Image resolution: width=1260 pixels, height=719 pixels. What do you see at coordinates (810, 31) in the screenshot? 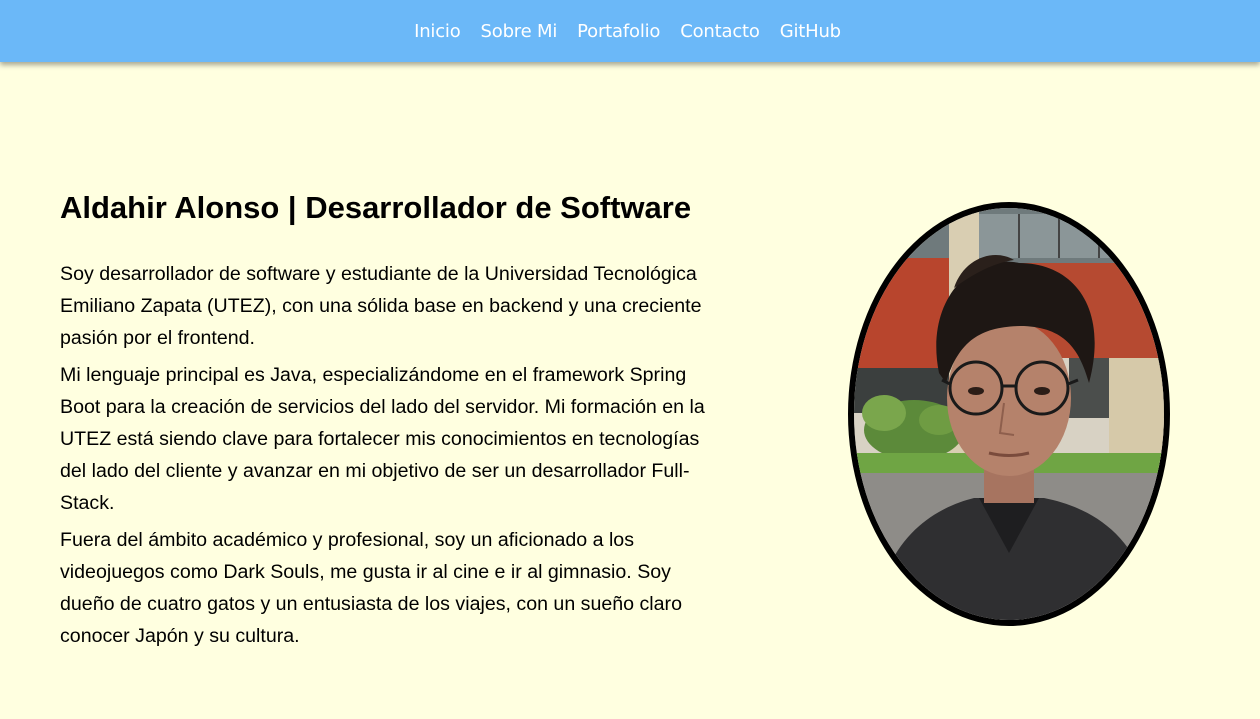
I see `nav-link-github: GitHub` at bounding box center [810, 31].